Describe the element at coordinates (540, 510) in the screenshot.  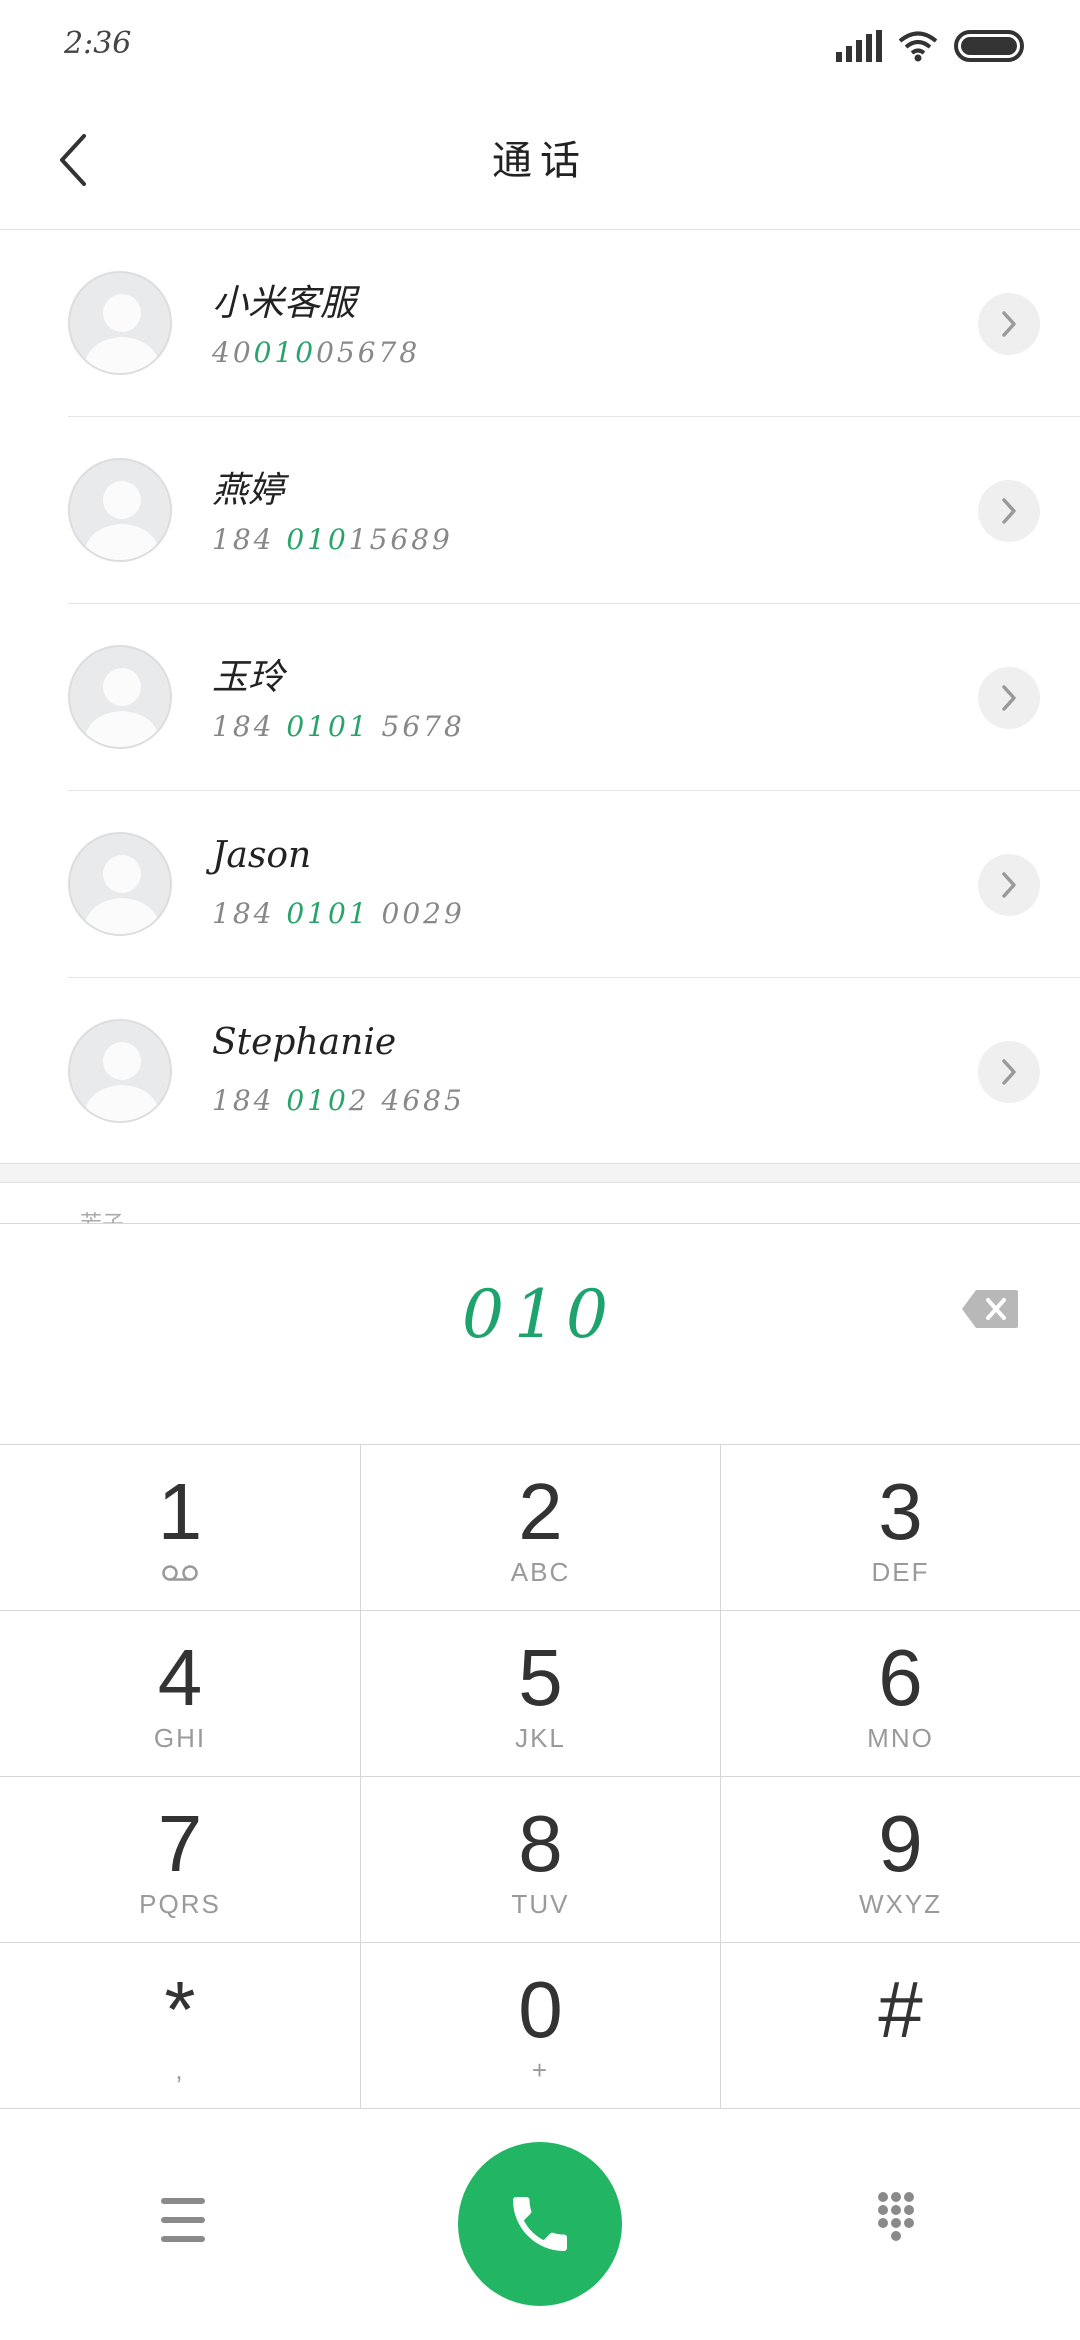
I see `contact-item: 燕婷 184 01015689` at that location.